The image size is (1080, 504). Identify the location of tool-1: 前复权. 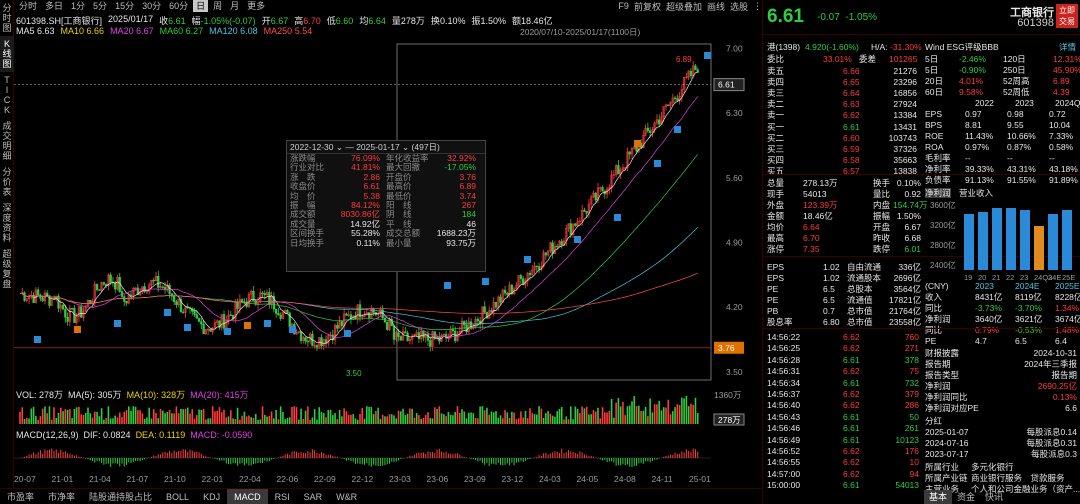
(647, 6).